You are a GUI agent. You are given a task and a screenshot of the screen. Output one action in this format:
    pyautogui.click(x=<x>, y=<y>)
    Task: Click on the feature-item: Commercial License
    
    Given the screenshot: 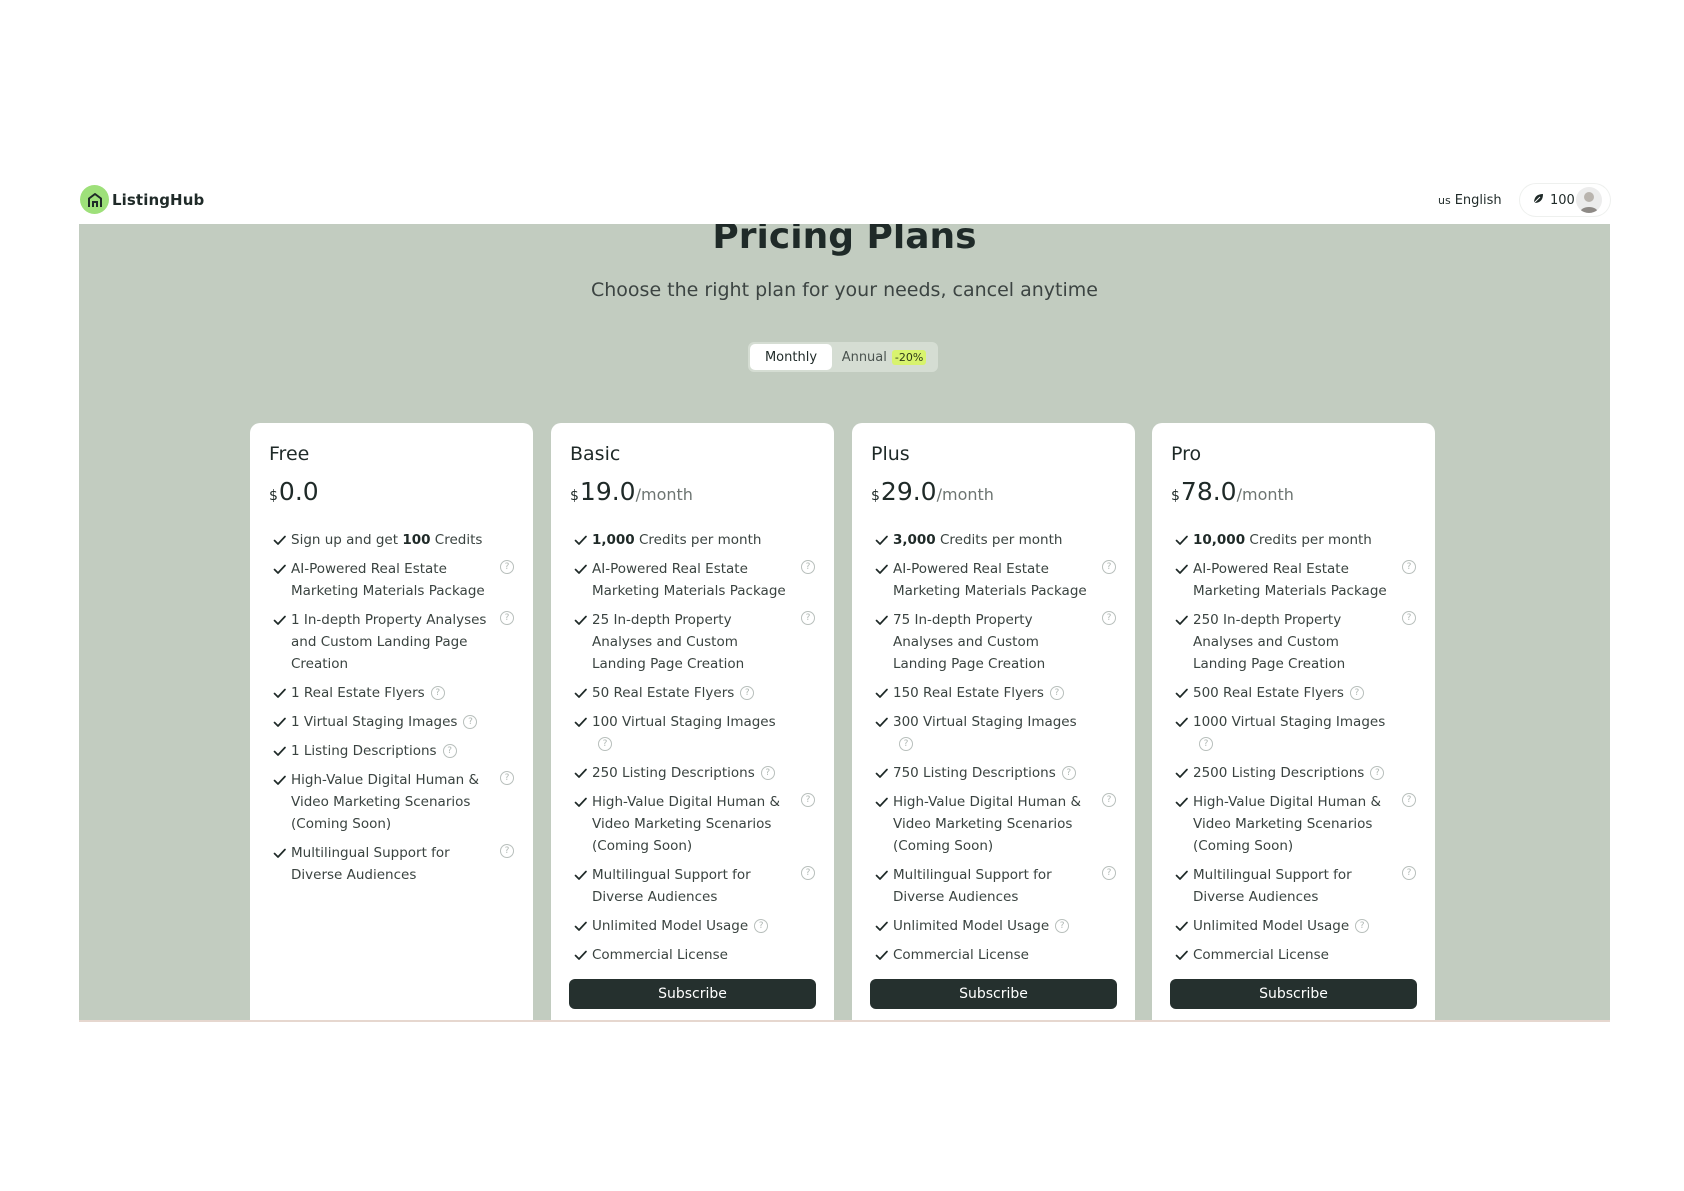 What is the action you would take?
    pyautogui.click(x=993, y=955)
    